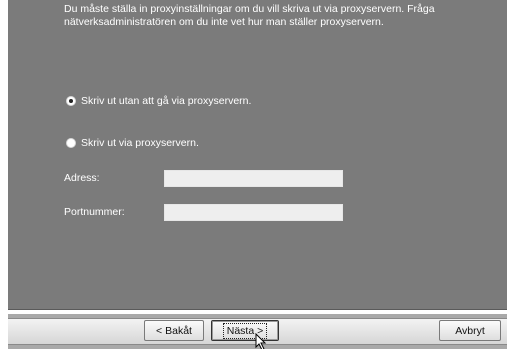 The image size is (507, 349). Describe the element at coordinates (71, 101) in the screenshot. I see `radio-no-proxy` at that location.